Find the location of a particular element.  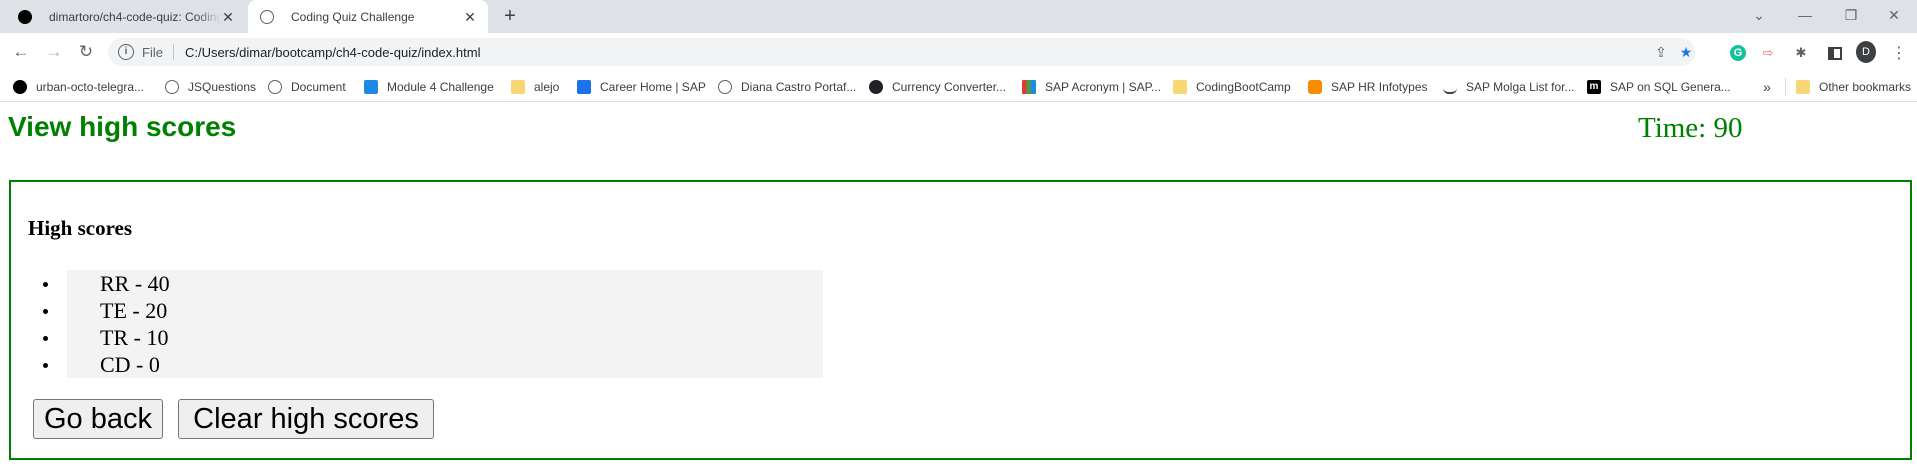

restore-button: ❐ is located at coordinates (1851, 15).